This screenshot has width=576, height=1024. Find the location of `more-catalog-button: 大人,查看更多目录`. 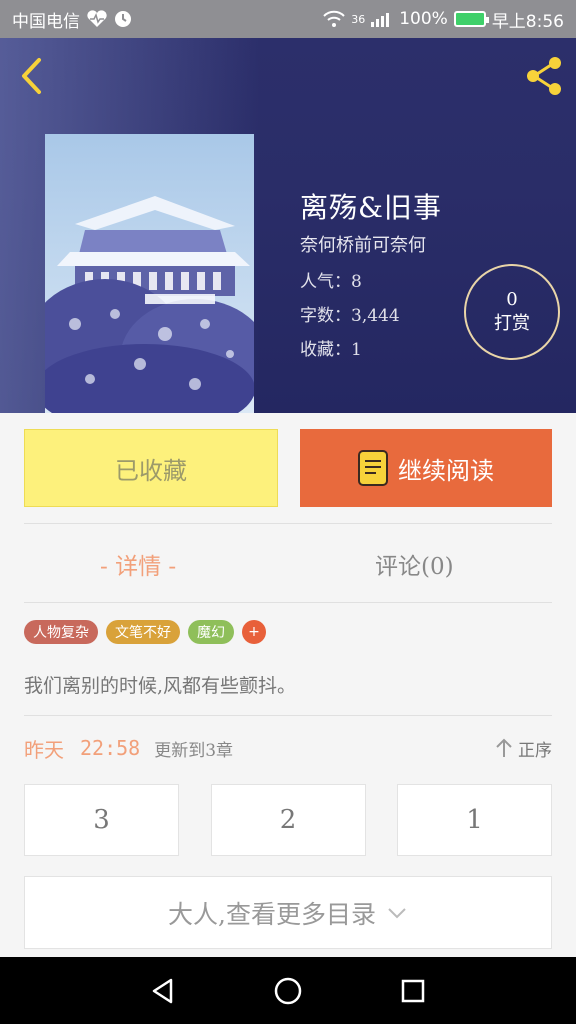

more-catalog-button: 大人,查看更多目录 is located at coordinates (288, 912).